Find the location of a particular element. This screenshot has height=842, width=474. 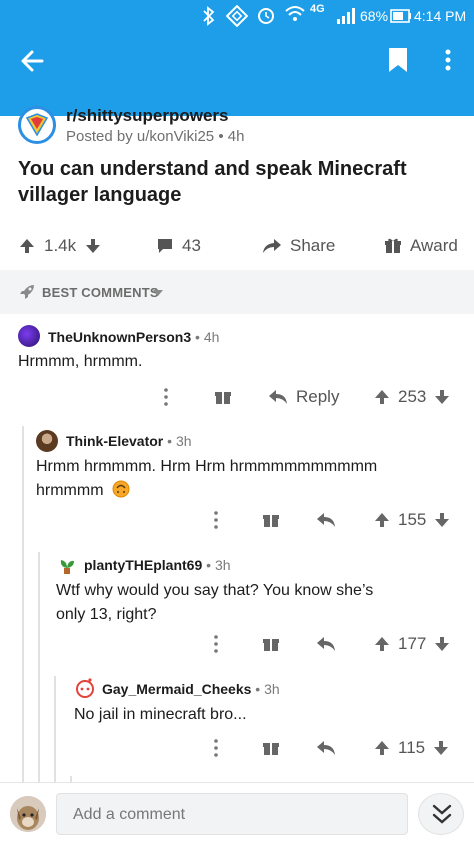

author-name: plantyTHEplant69 is located at coordinates (143, 565).